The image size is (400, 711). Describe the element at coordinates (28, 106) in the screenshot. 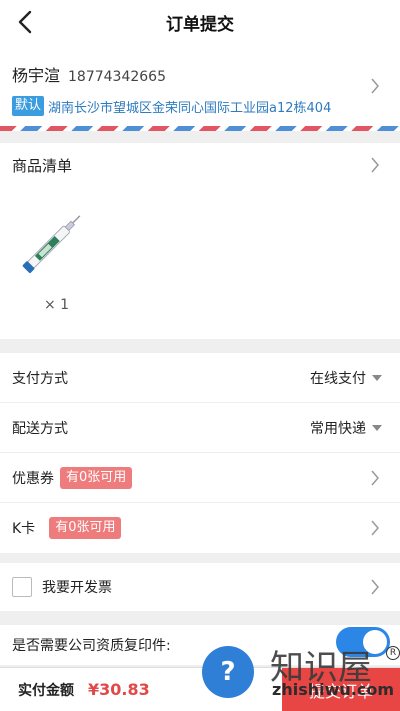

I see `default-badge: 默认` at that location.